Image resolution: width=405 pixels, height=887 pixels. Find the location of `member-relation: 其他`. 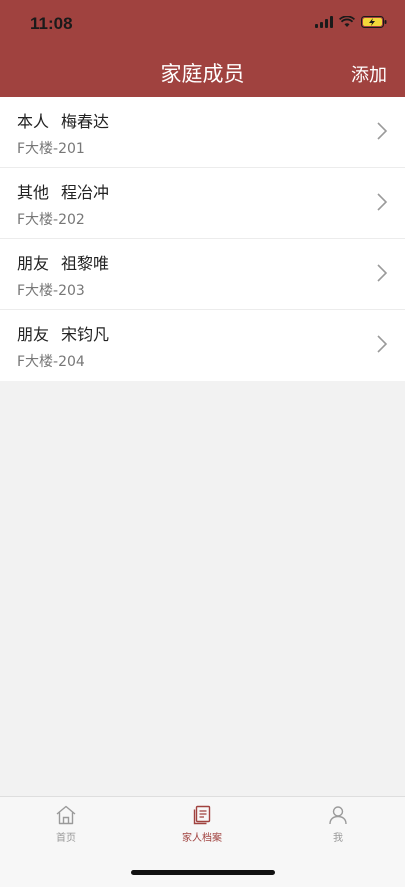

member-relation: 其他 is located at coordinates (33, 192).